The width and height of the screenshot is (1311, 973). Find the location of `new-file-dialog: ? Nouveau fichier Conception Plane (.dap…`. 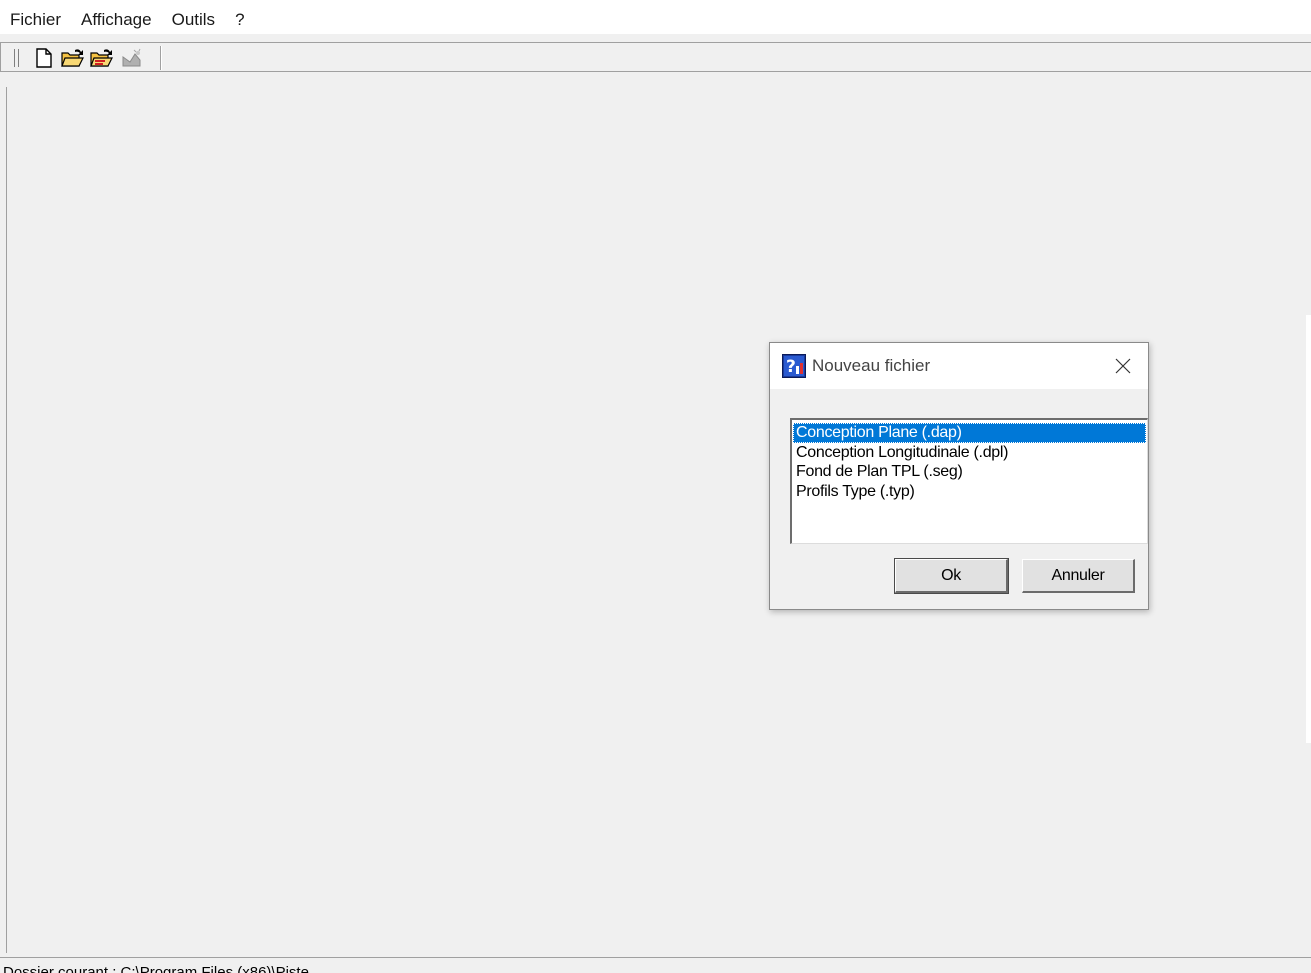

new-file-dialog: ? Nouveau fichier Conception Plane (.dap… is located at coordinates (959, 476).